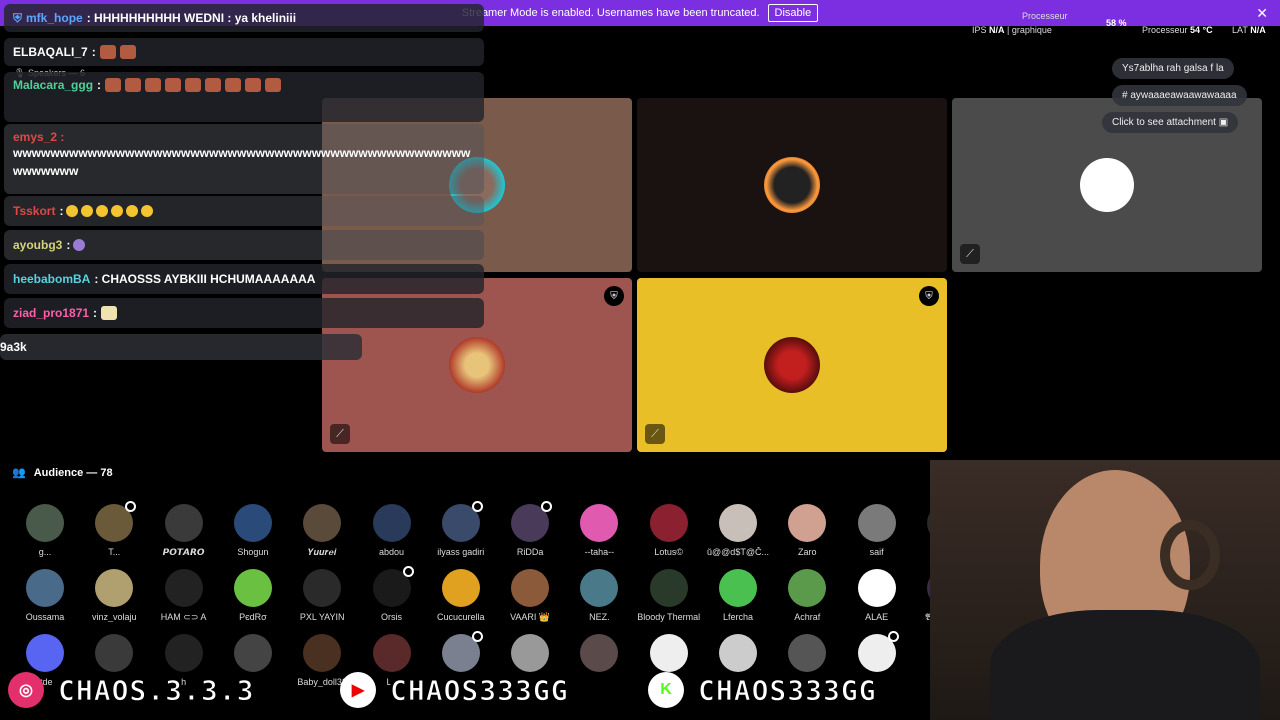 This screenshot has width=1280, height=720. What do you see at coordinates (45, 617) in the screenshot?
I see `audience-member-name: Oussama` at bounding box center [45, 617].